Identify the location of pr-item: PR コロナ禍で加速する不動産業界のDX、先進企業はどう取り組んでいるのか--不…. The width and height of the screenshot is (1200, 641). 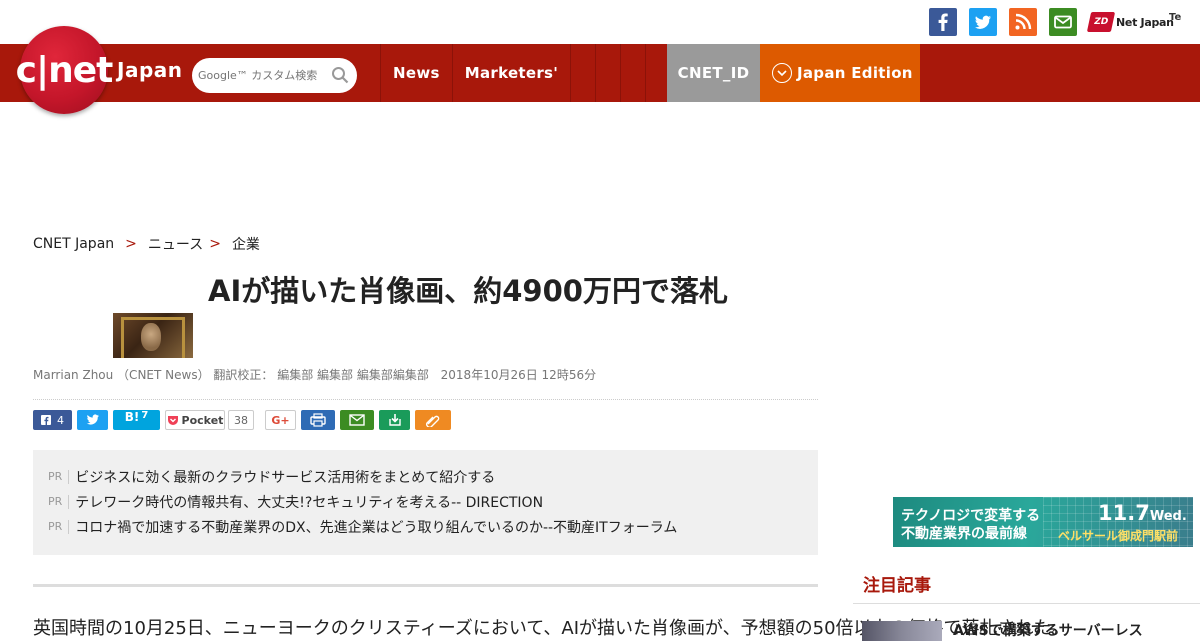
(425, 526).